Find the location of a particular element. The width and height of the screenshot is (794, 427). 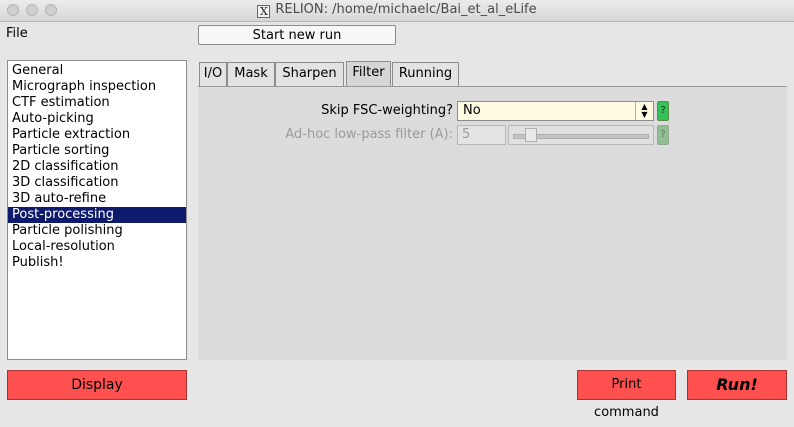

adhoc-lowpass-help-button: ? is located at coordinates (663, 135).